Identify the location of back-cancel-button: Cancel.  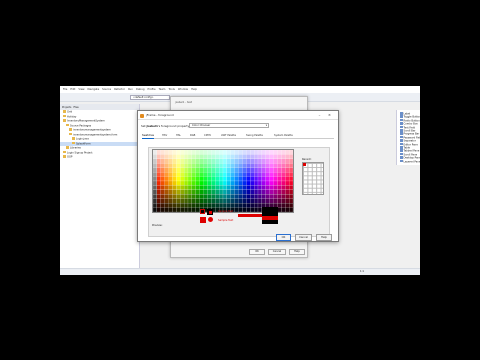
(277, 252).